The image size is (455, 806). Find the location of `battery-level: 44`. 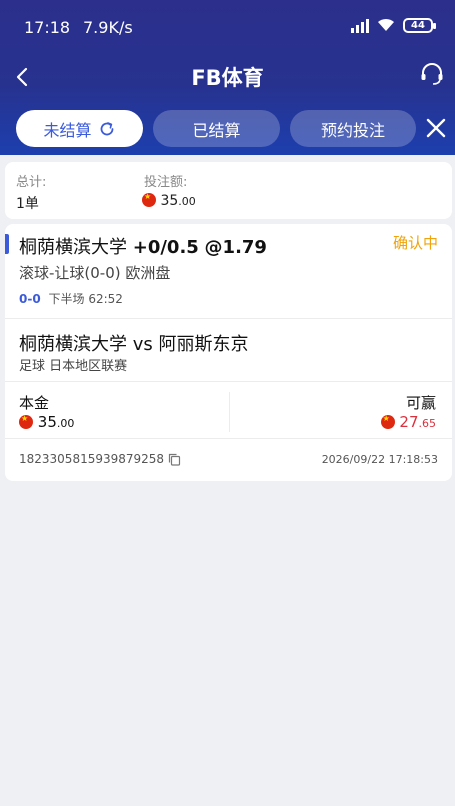

battery-level: 44 is located at coordinates (418, 25).